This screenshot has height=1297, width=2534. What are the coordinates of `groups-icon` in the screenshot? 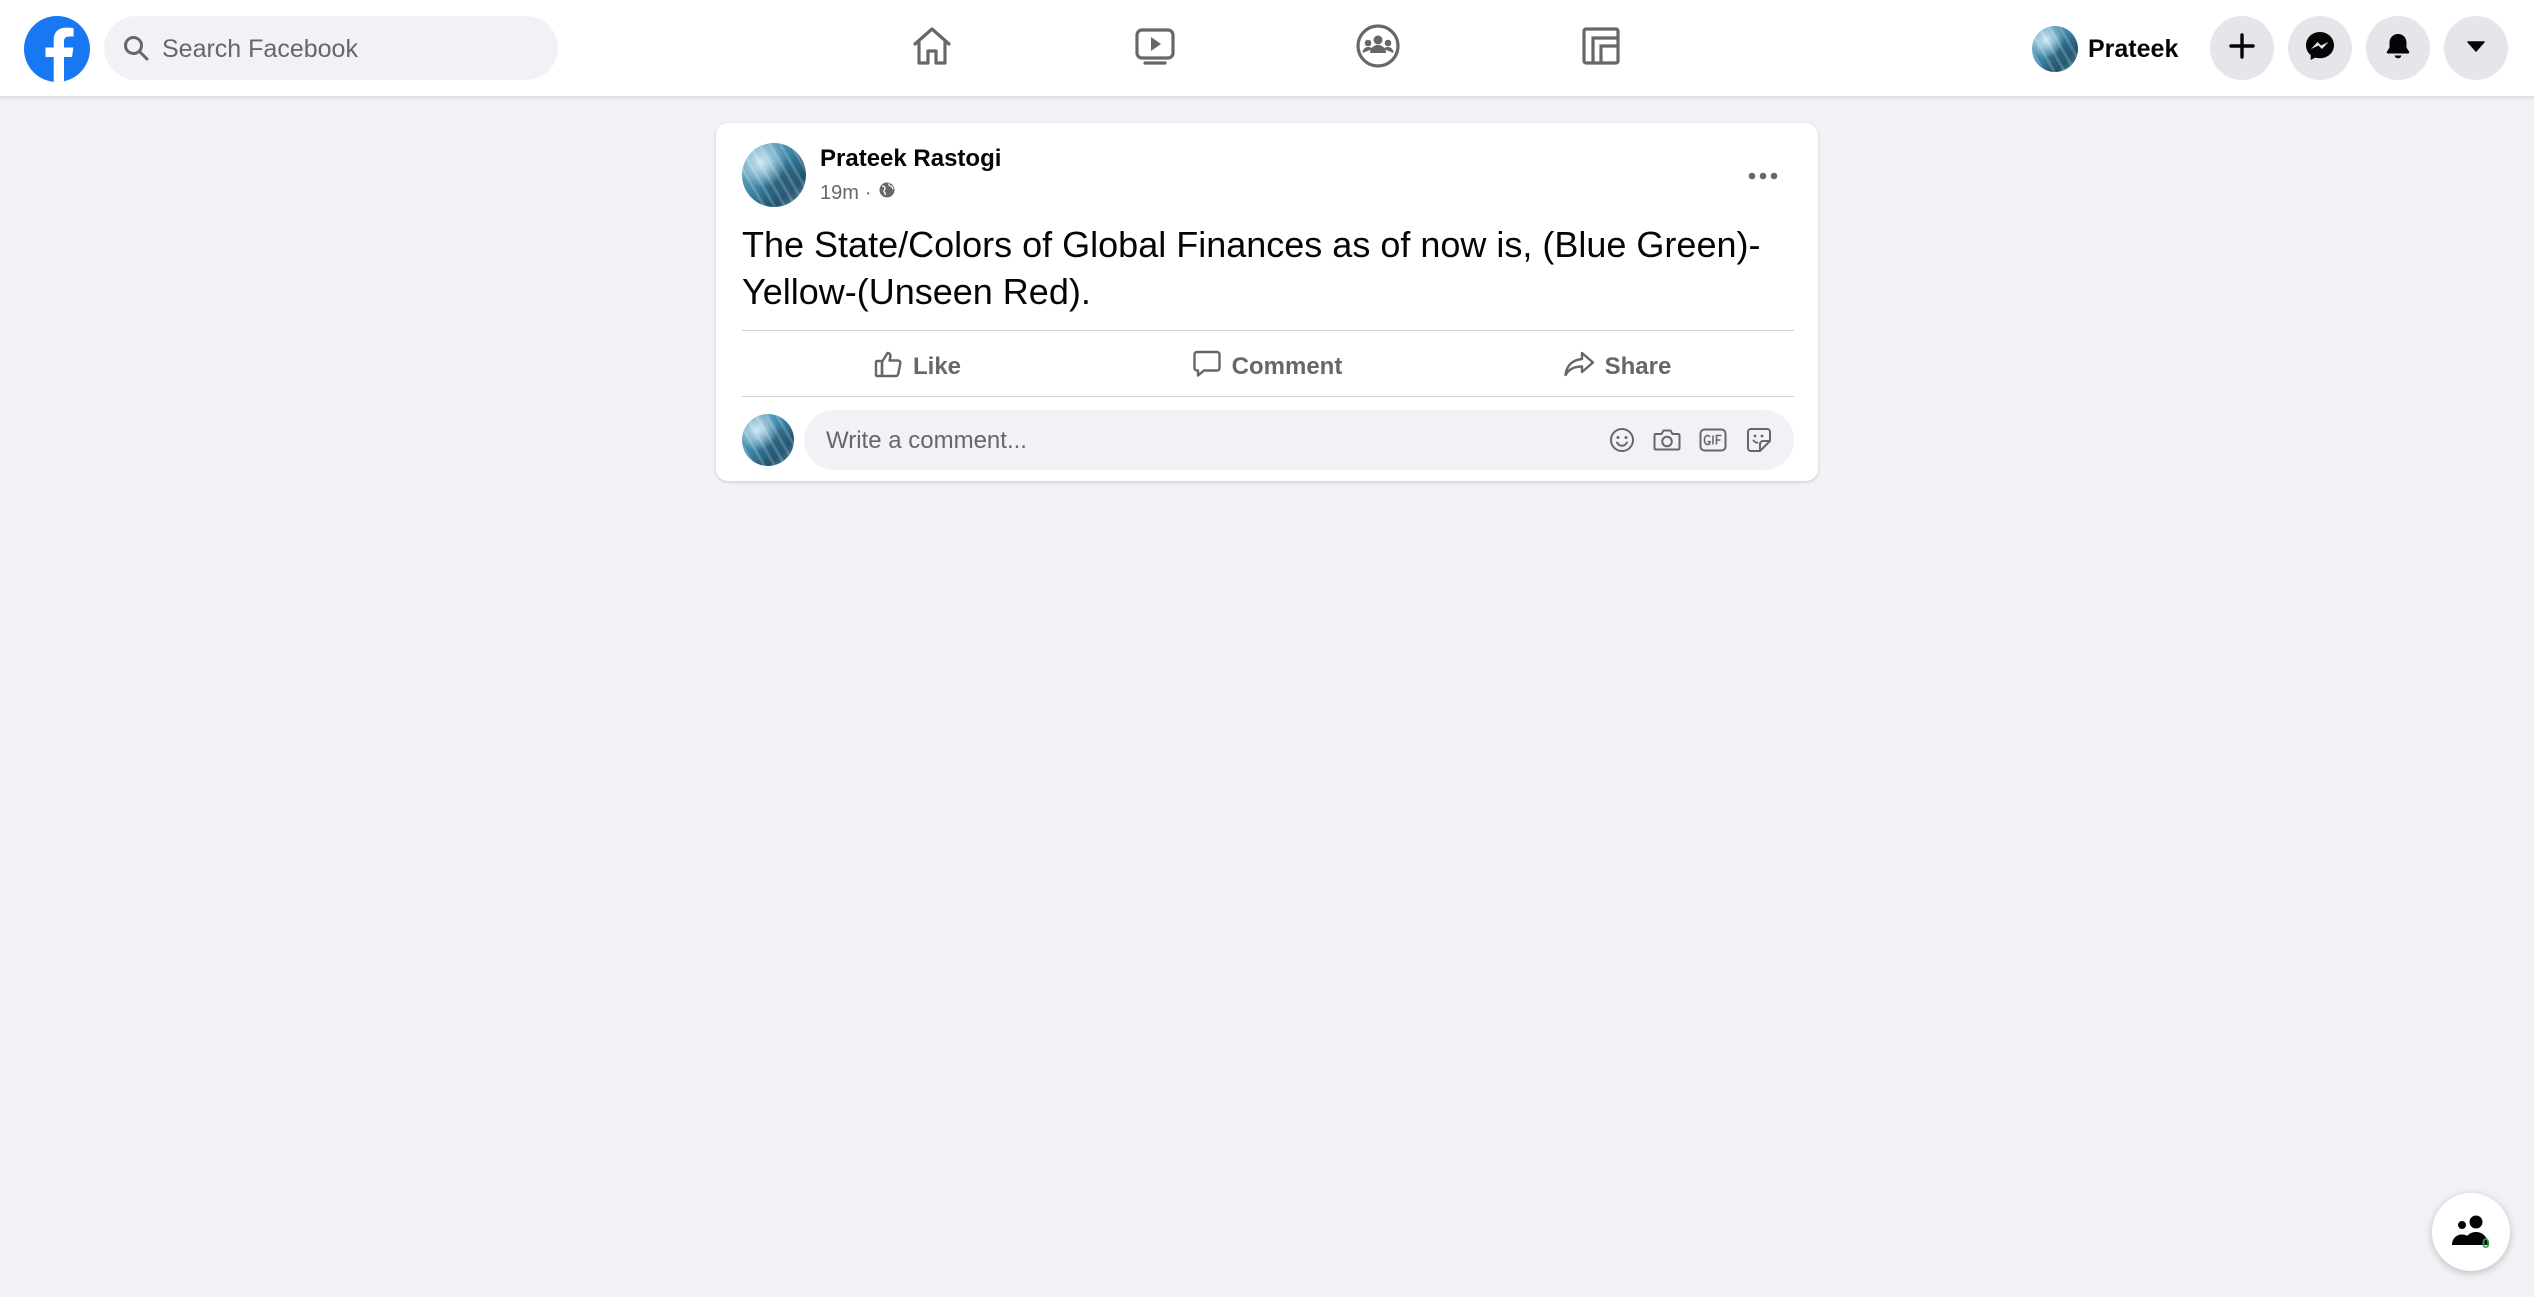 It's located at (1378, 48).